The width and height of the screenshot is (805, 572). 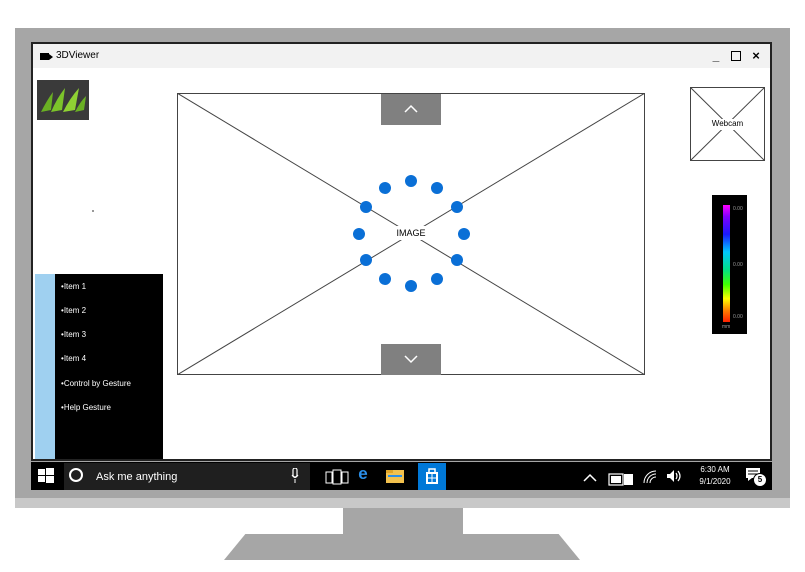 I want to click on scroll-up-button, so click(x=411, y=109).